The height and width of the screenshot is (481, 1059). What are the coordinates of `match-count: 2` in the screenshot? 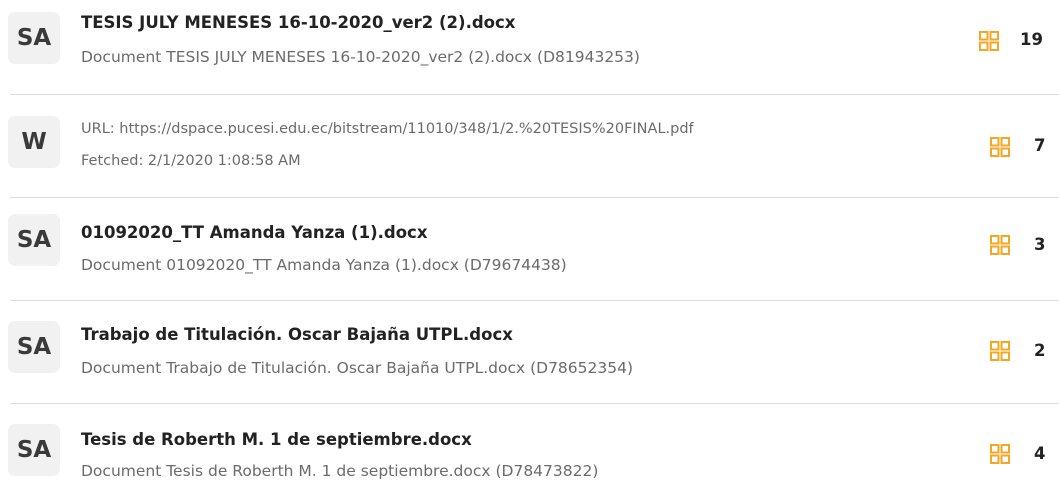 It's located at (1040, 350).